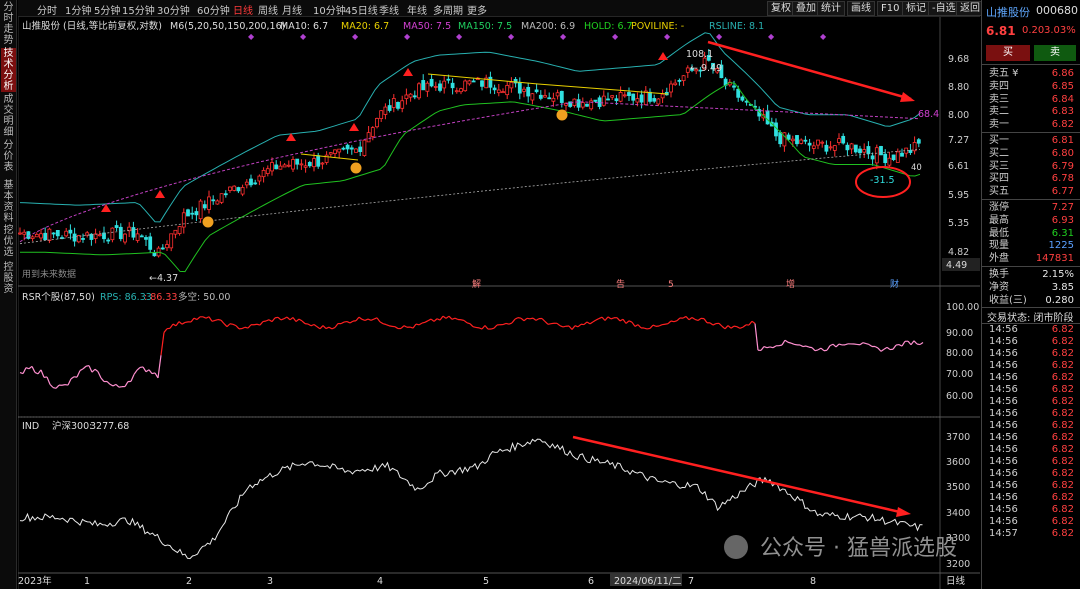 Image resolution: width=1080 pixels, height=589 pixels. I want to click on period-tab: 年线, so click(417, 9).